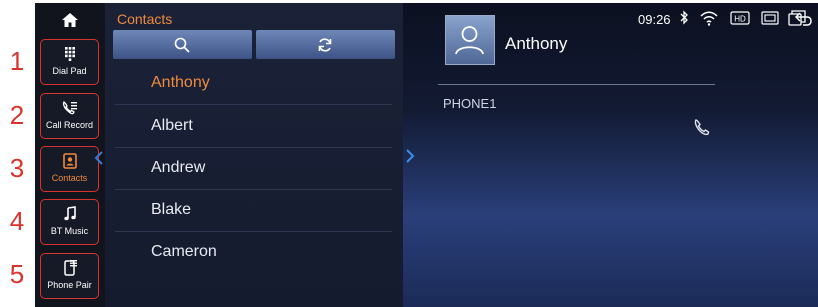  I want to click on person-icon, so click(469, 40).